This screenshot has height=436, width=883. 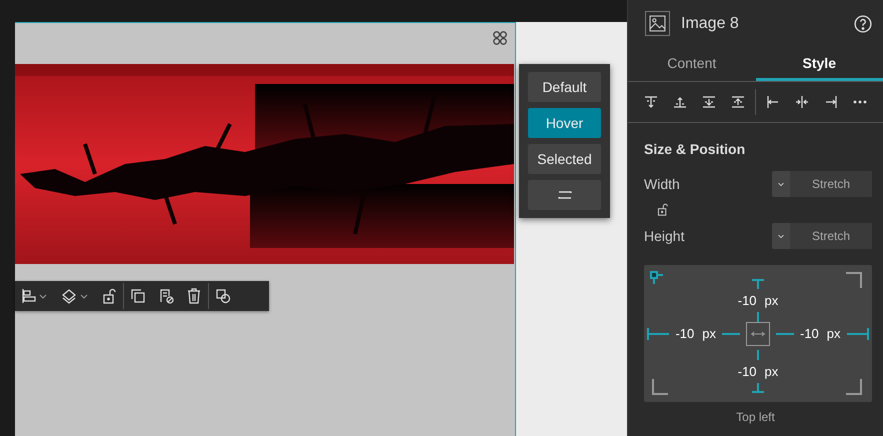 I want to click on trash-icon, so click(x=194, y=296).